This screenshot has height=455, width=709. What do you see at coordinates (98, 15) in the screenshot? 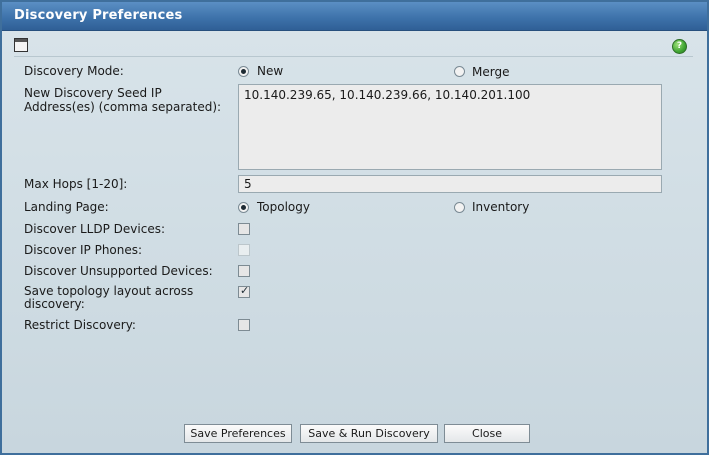
I see `window-title: Discovery Preferences` at bounding box center [98, 15].